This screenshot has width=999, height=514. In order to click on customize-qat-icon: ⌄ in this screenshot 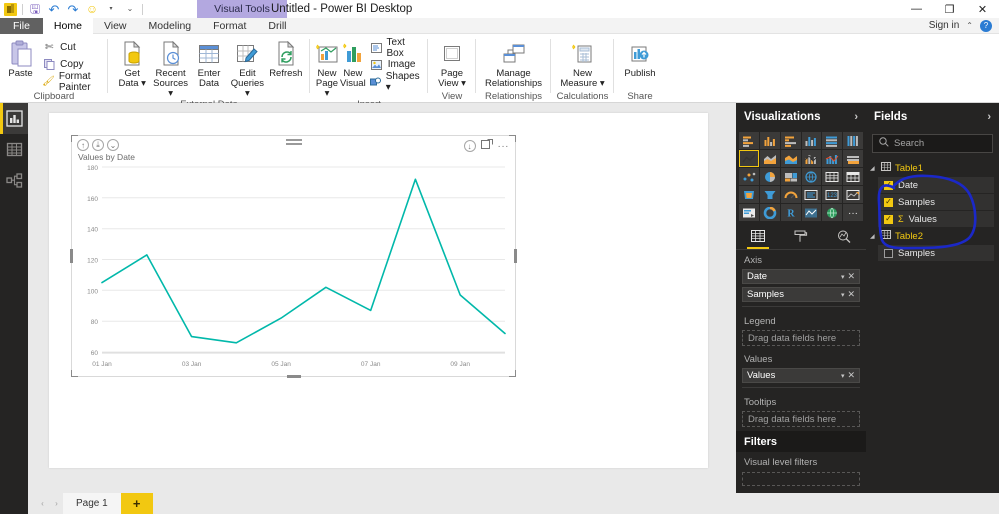, I will do `click(130, 9)`.